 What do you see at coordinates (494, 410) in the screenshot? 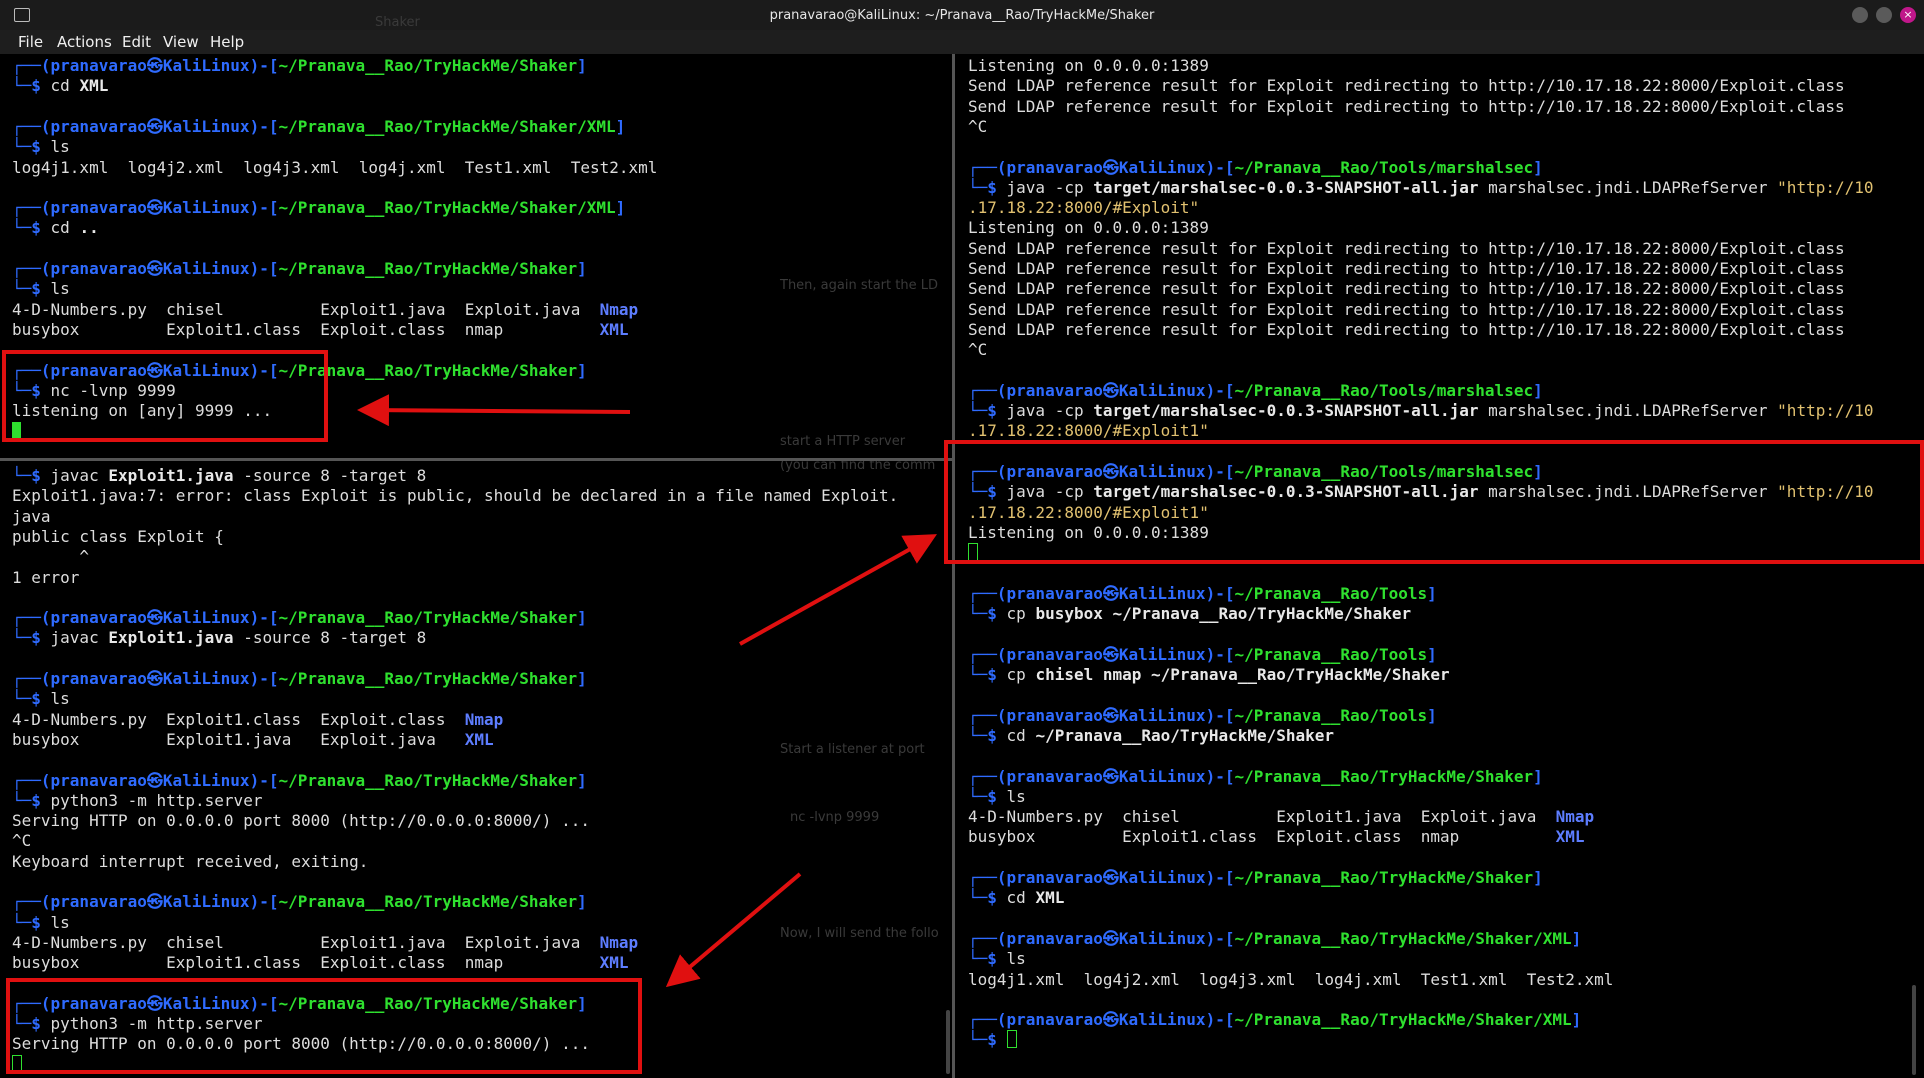
I see `arrow-to-listener` at bounding box center [494, 410].